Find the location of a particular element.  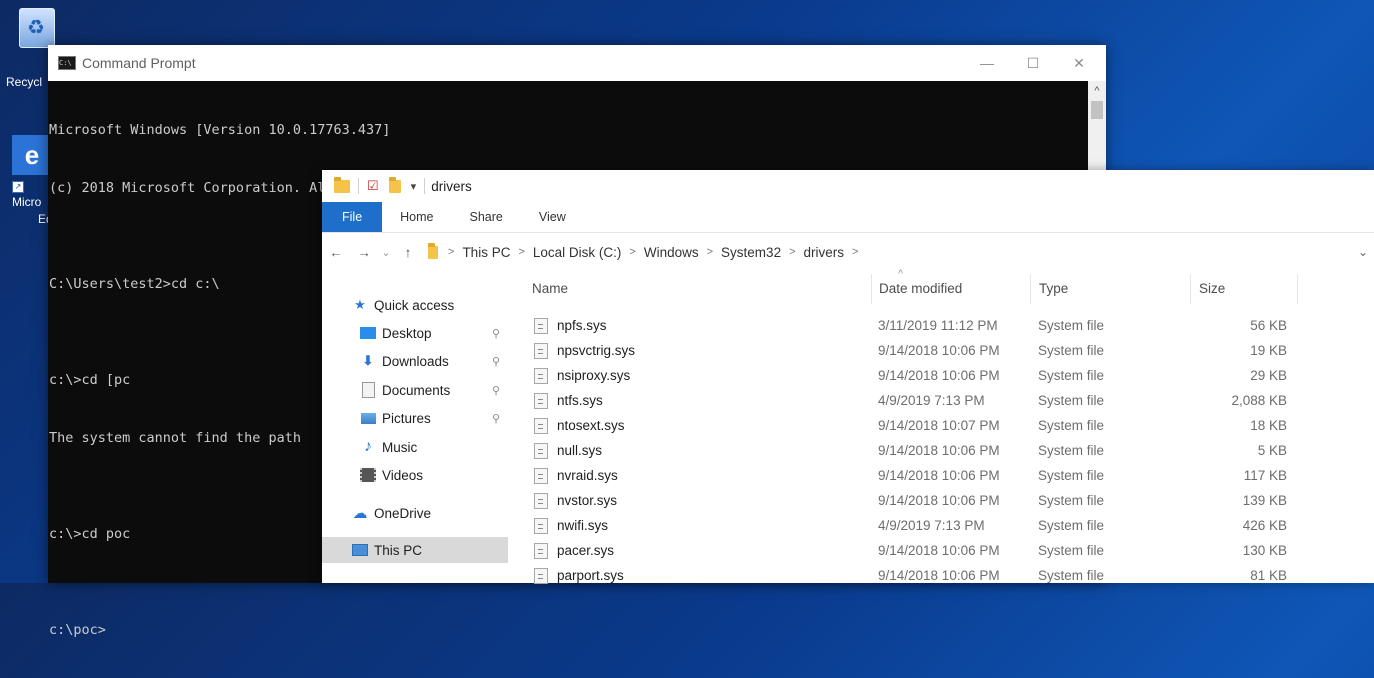

nav-label: Pictures is located at coordinates (406, 418).